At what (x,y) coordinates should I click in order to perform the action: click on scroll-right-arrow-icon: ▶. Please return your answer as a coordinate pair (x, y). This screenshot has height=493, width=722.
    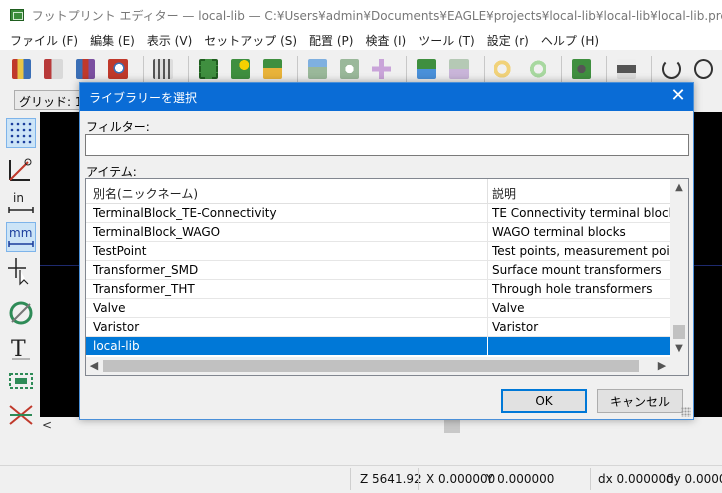
    Looking at the image, I should click on (662, 366).